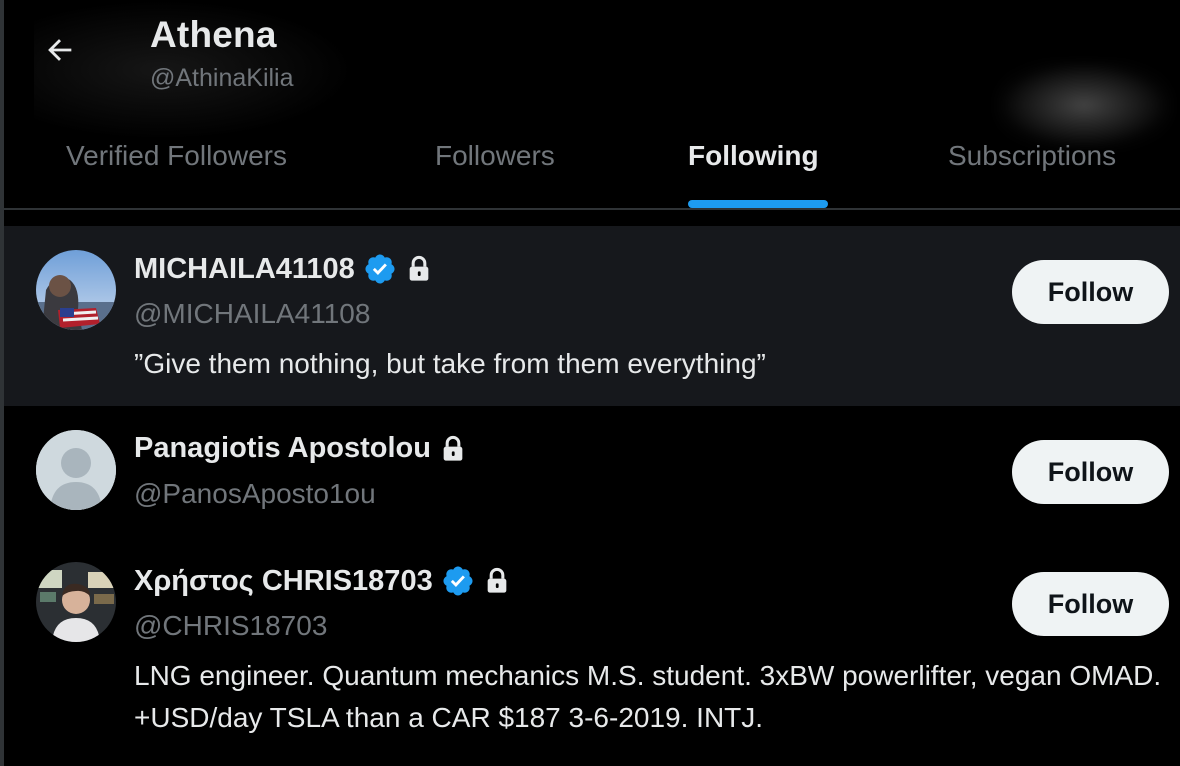  What do you see at coordinates (753, 156) in the screenshot?
I see `tab-following: Following` at bounding box center [753, 156].